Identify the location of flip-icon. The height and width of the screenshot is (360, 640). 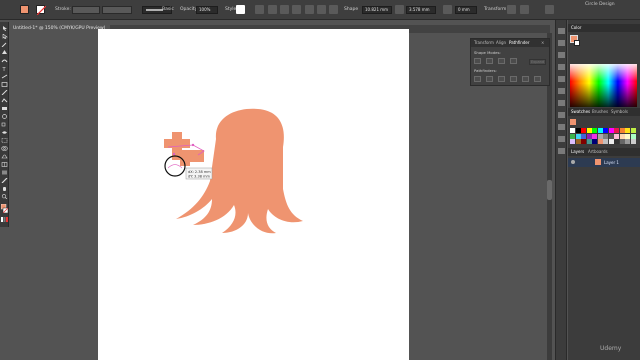
(511, 9).